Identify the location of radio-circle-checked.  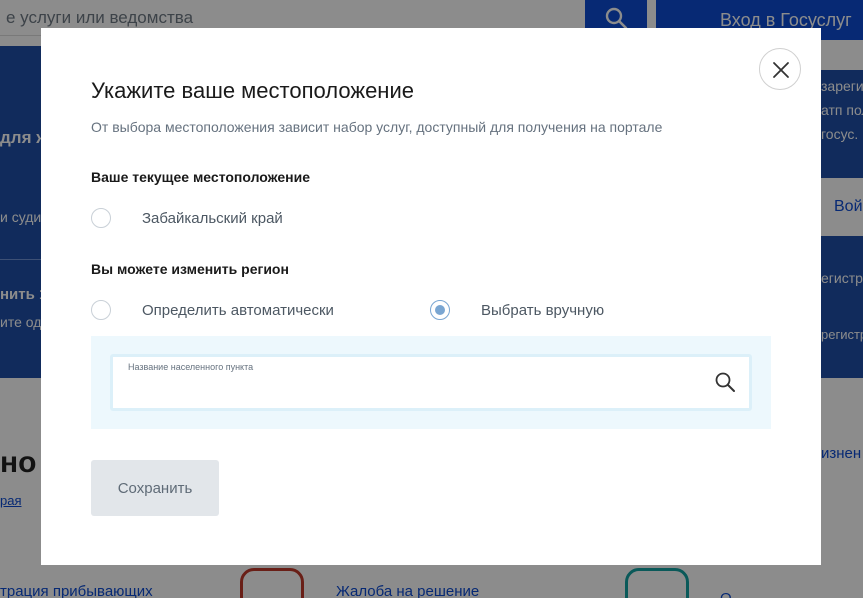
(440, 310).